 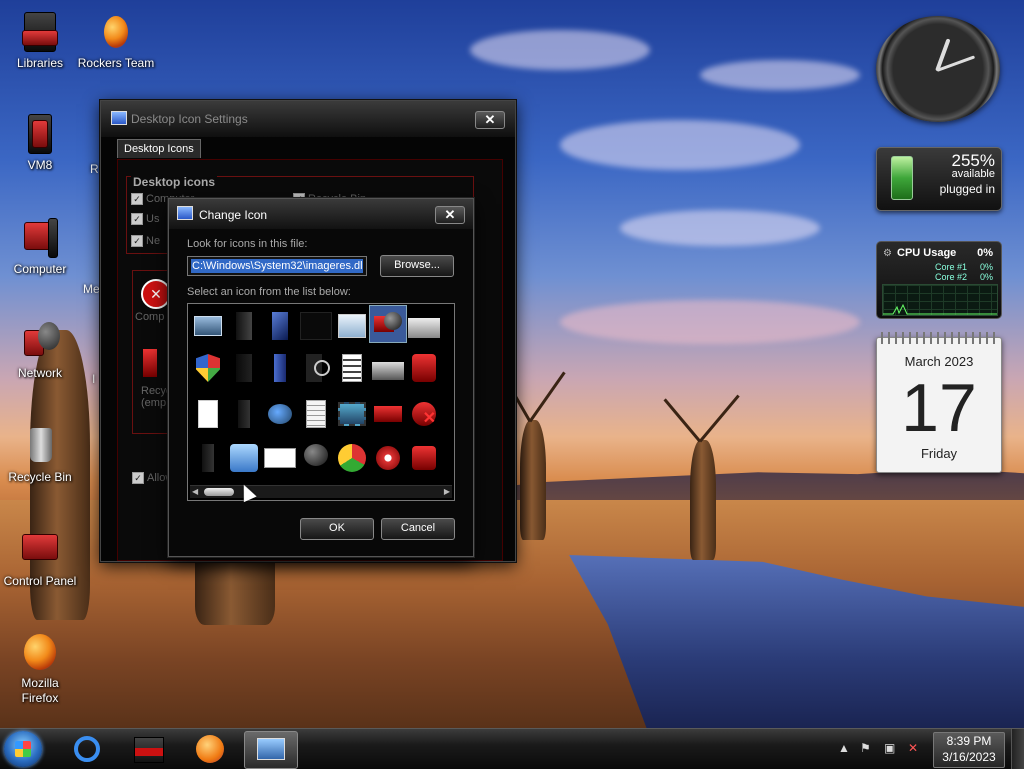 I want to click on desktop-icon-control-panel: Control Panel, so click(x=40, y=559).